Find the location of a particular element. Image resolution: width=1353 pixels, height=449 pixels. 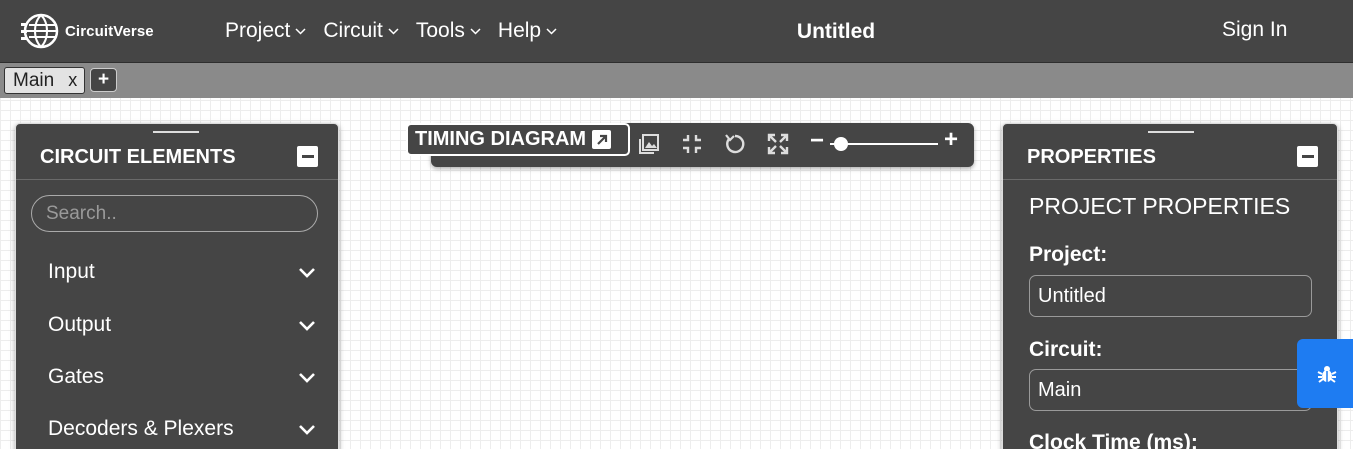

logo-text: CircuitVerse is located at coordinates (109, 31).